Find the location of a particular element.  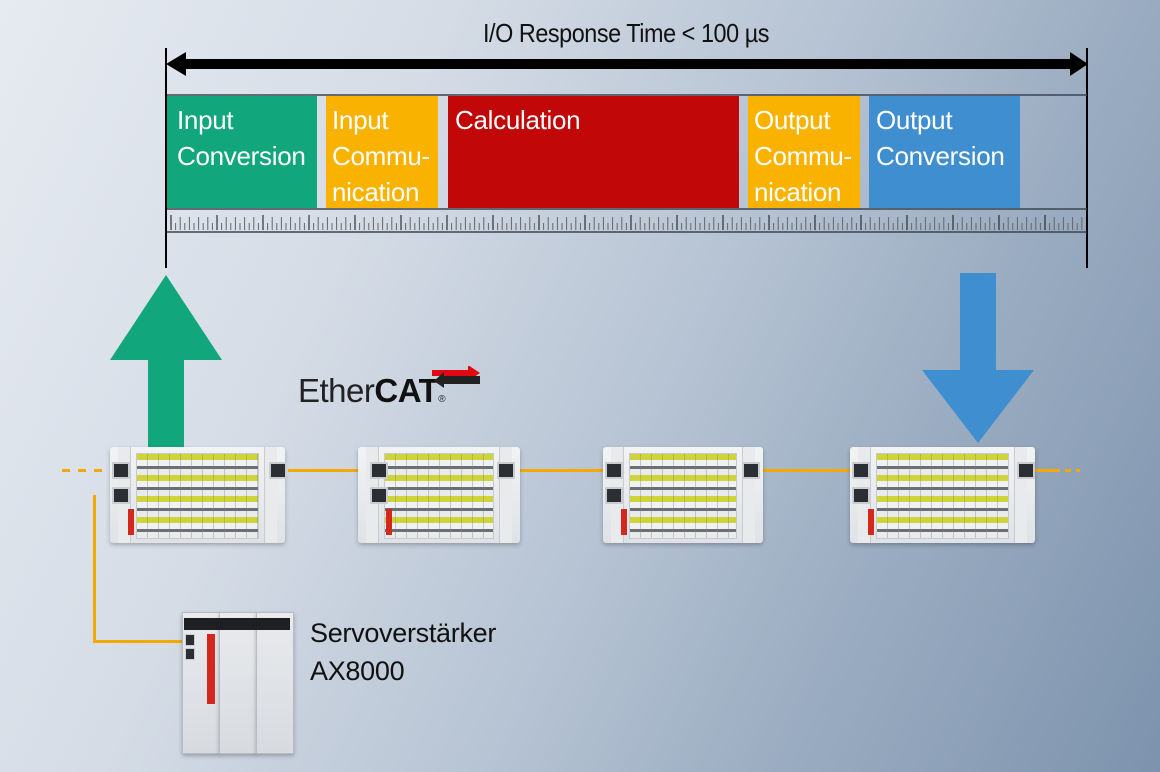

servo-drive-ax8000 is located at coordinates (238, 683).